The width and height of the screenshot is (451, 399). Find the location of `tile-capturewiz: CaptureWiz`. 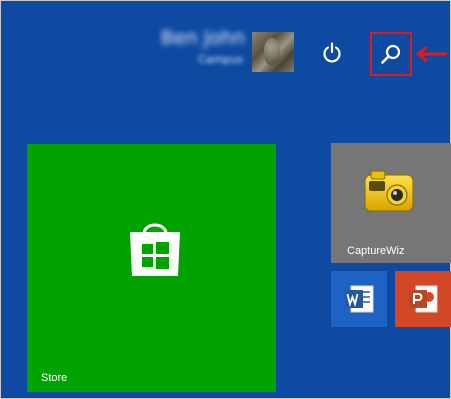

tile-capturewiz: CaptureWiz is located at coordinates (391, 203).